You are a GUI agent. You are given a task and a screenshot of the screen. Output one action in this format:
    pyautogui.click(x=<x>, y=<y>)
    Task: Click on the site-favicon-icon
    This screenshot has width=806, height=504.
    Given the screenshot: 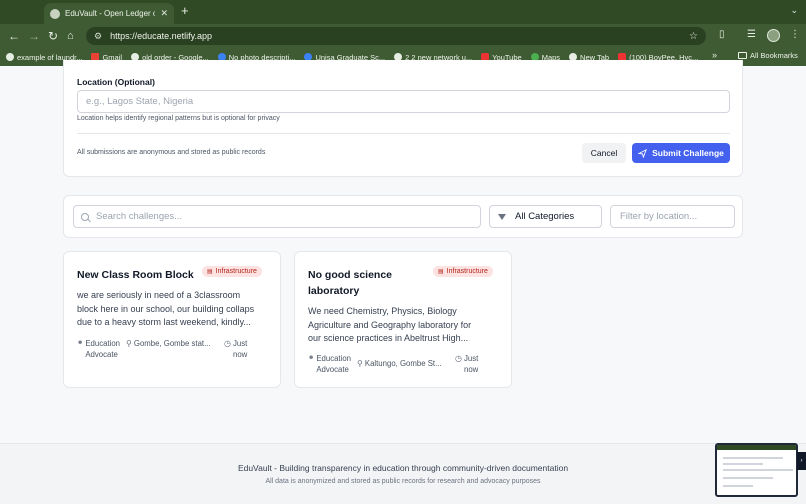 What is the action you would take?
    pyautogui.click(x=55, y=13)
    